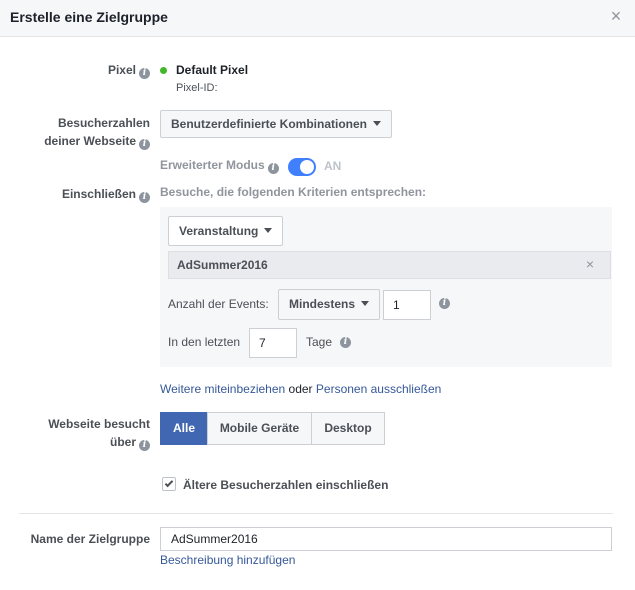  Describe the element at coordinates (307, 167) in the screenshot. I see `toggle-knob` at that location.